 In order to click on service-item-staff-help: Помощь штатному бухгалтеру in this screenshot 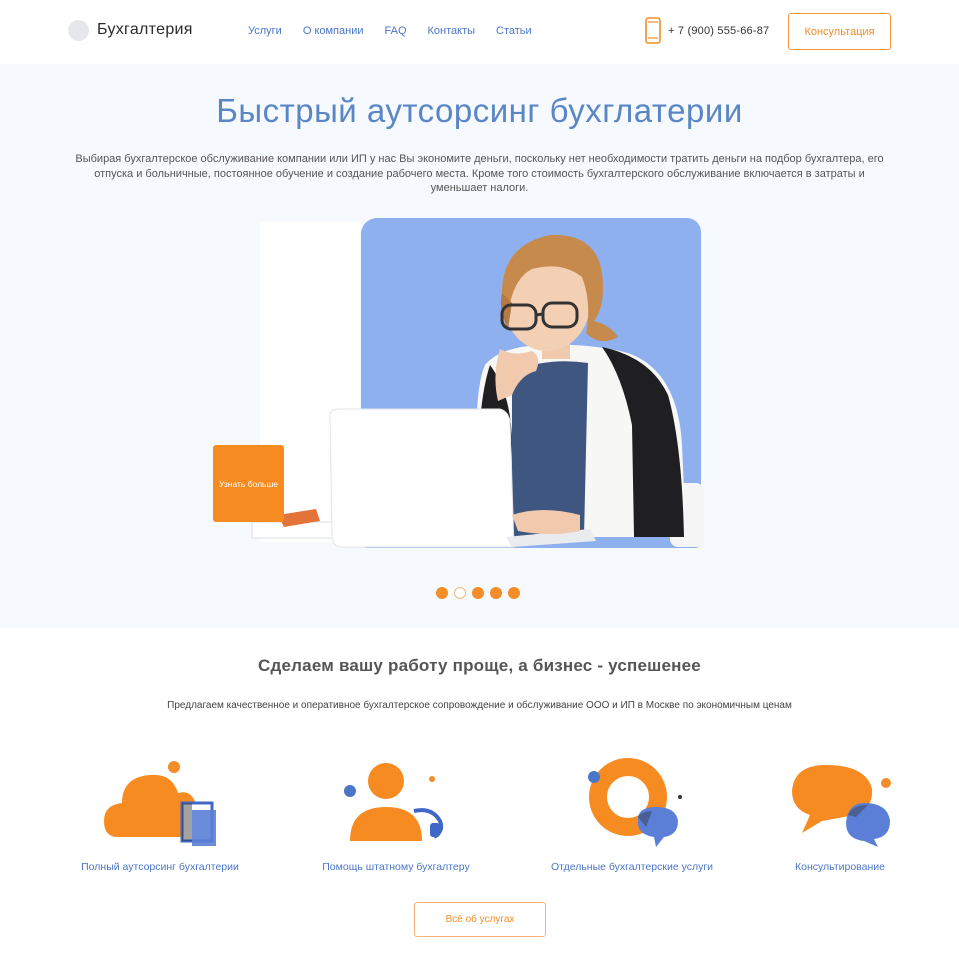, I will do `click(396, 815)`.